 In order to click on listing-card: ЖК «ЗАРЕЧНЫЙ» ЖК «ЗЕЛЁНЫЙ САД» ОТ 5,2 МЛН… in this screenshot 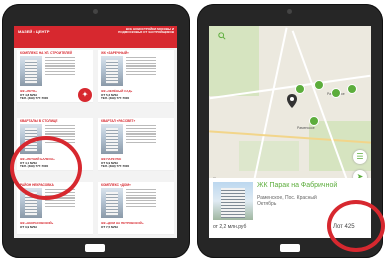, I will do `click(136, 76)`.